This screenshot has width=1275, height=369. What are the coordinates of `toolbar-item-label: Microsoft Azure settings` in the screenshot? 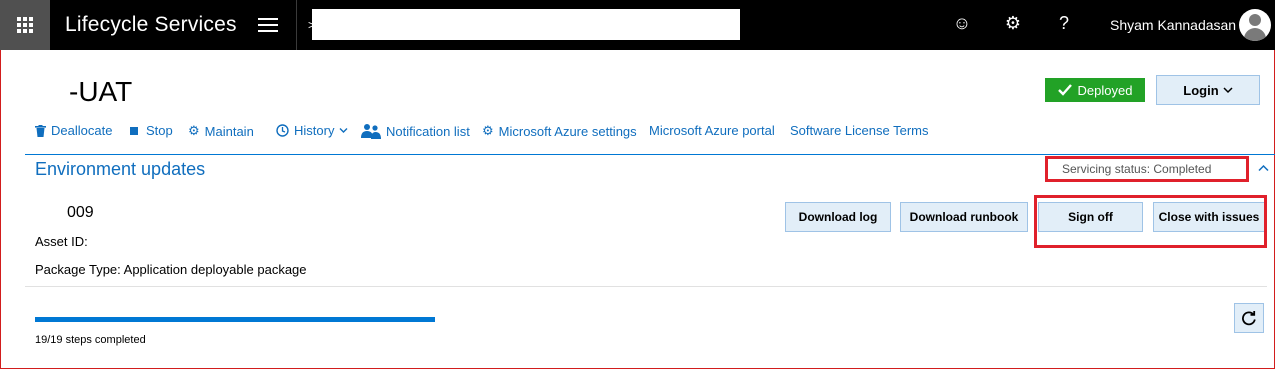 It's located at (567, 131).